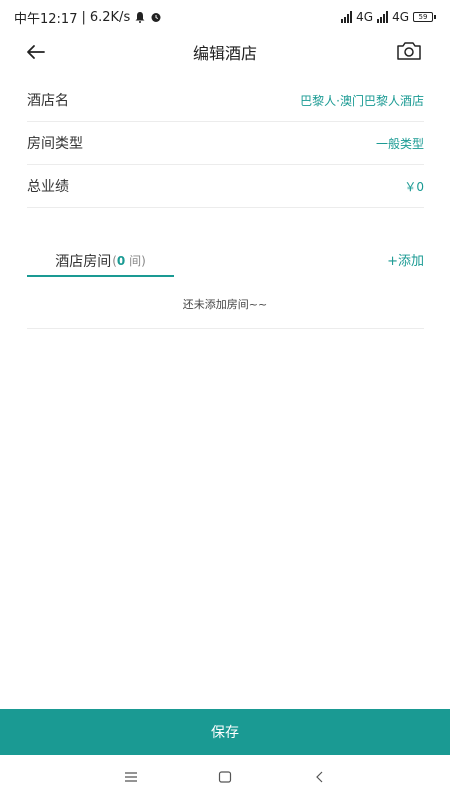  I want to click on divider, so click(225, 328).